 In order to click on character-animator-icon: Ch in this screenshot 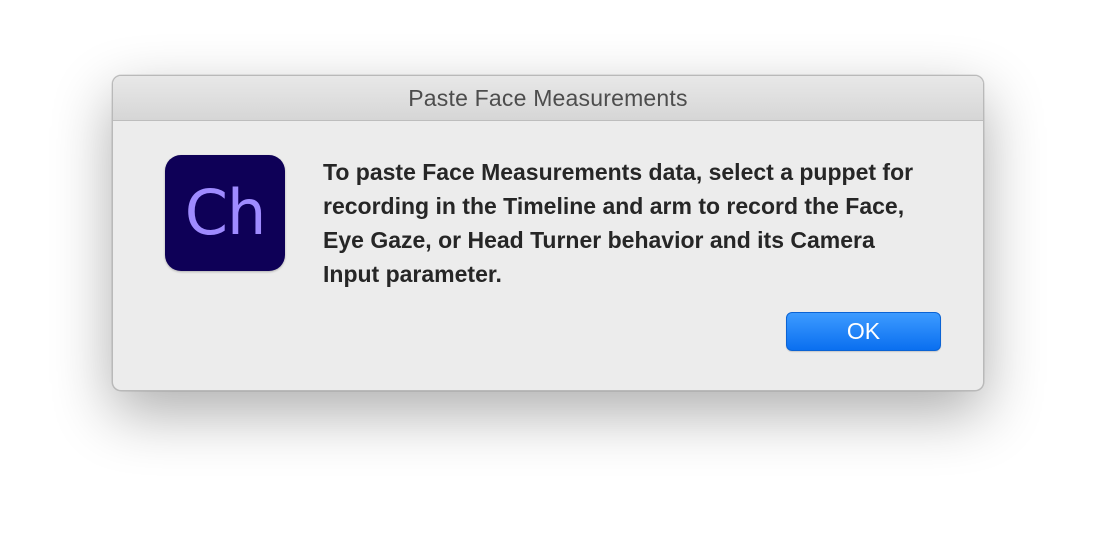, I will do `click(225, 213)`.